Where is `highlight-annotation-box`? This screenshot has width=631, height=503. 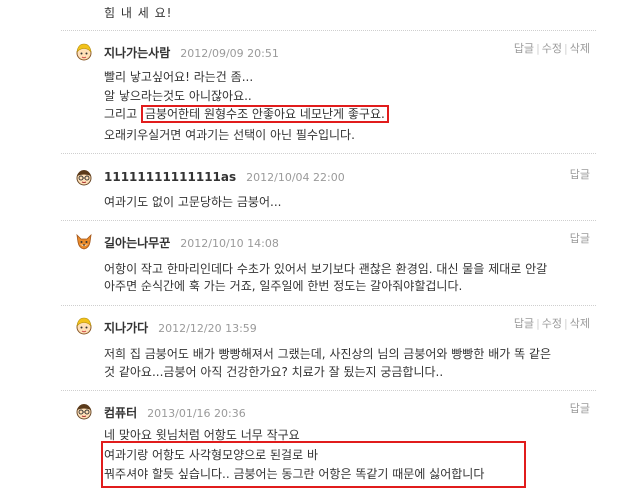 highlight-annotation-box is located at coordinates (313, 464).